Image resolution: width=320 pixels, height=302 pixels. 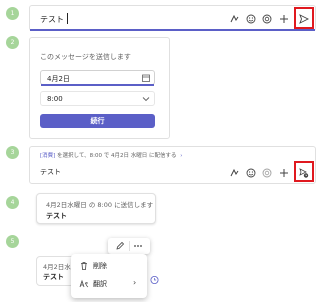 What do you see at coordinates (304, 171) in the screenshot?
I see `schedule-send-highlight` at bounding box center [304, 171].